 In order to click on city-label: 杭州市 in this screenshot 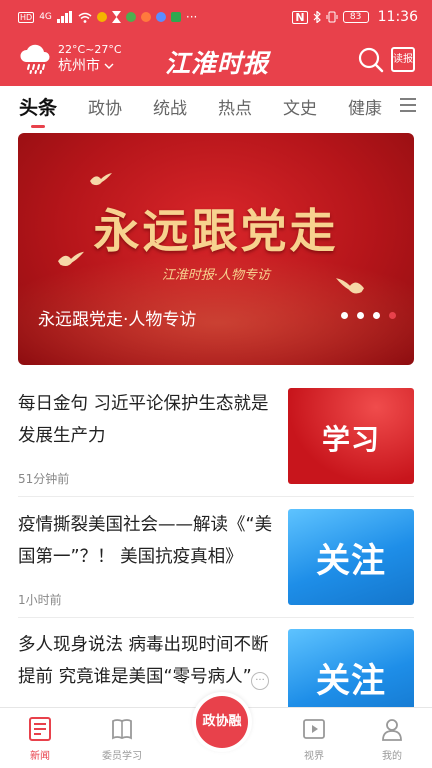, I will do `click(79, 66)`.